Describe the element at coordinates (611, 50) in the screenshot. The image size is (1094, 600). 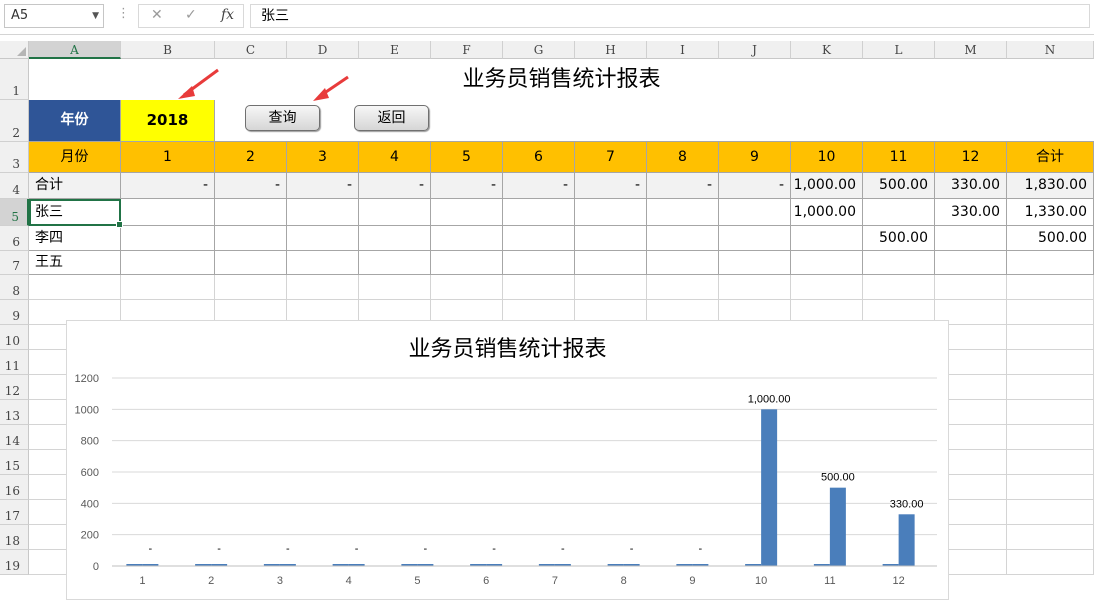
I see `column-header-H: H` at that location.